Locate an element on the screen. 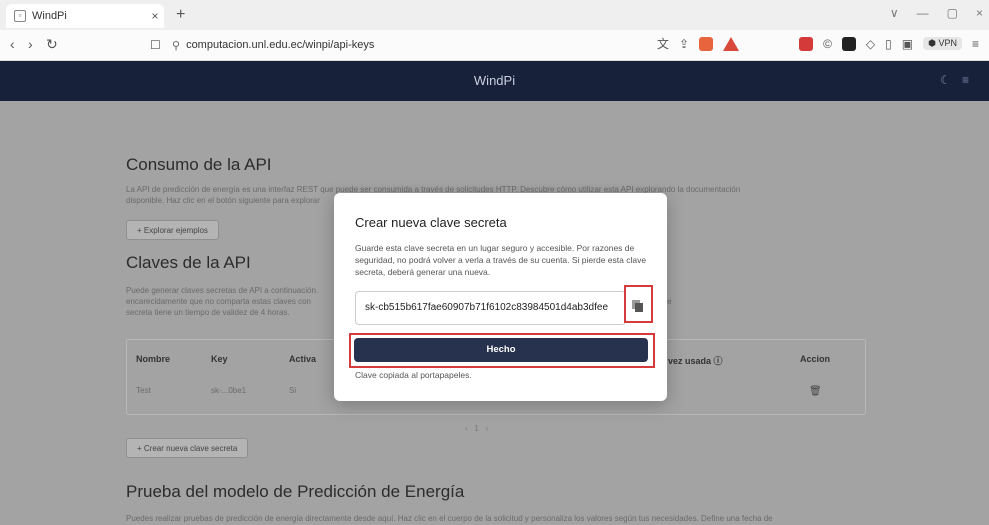 This screenshot has width=989, height=525. browser-tab-bar: ▫ WindPi × + ∨ — ▢ × is located at coordinates (494, 15).